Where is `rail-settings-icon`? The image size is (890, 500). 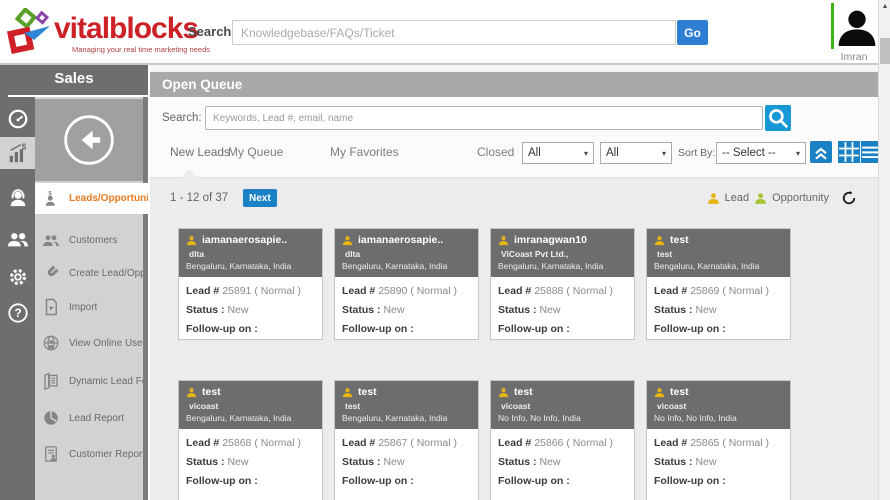
rail-settings-icon is located at coordinates (17, 277).